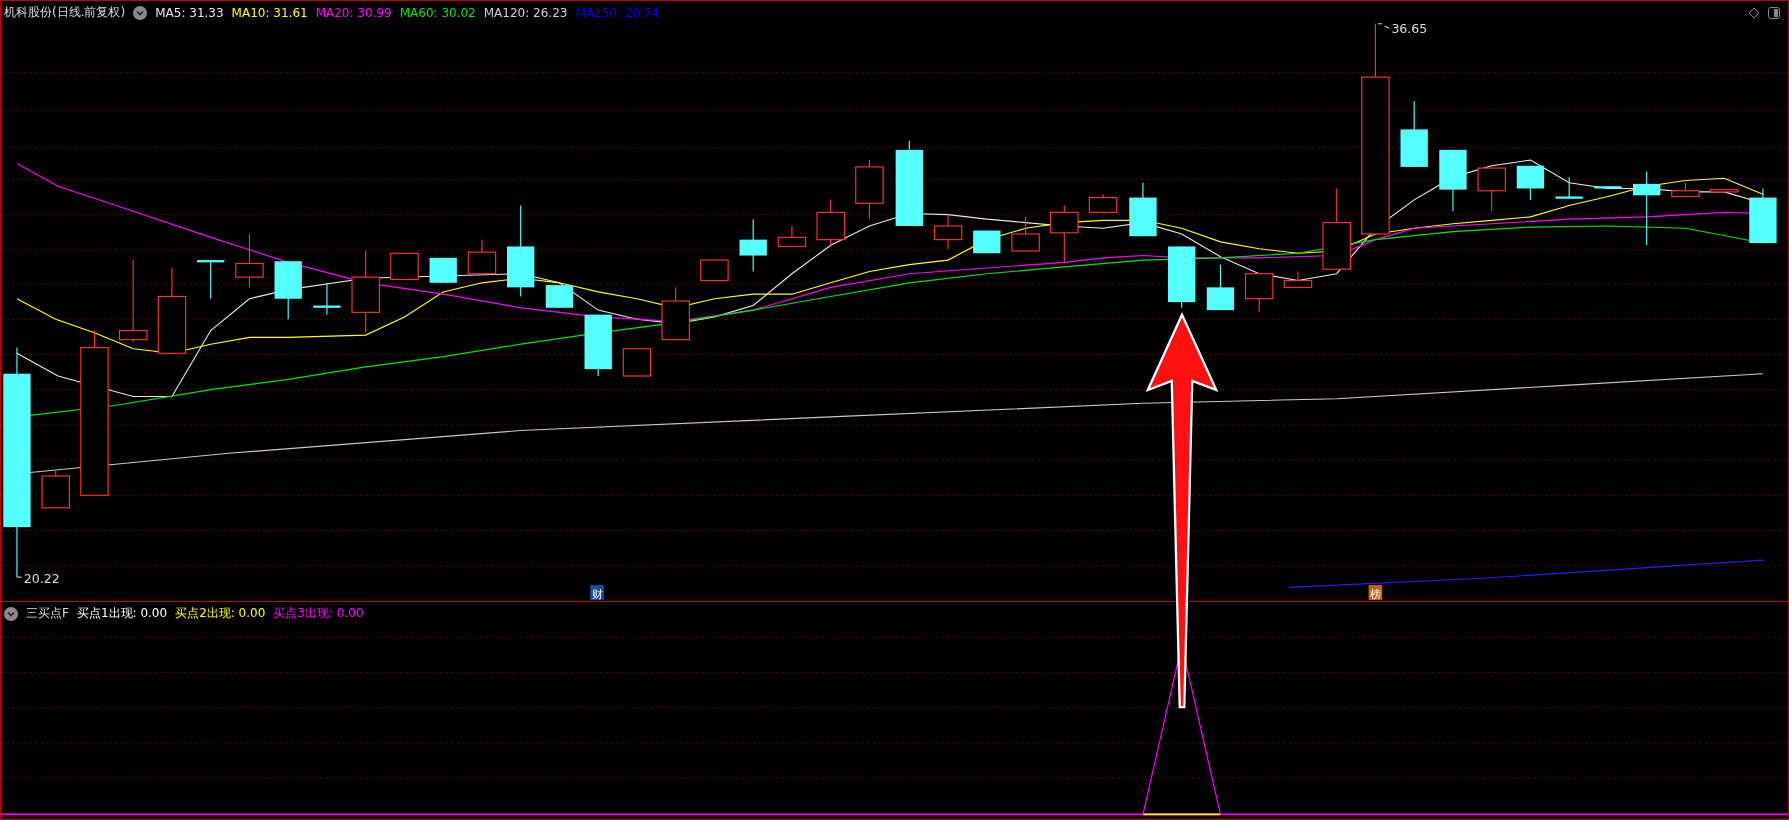 This screenshot has height=820, width=1789. What do you see at coordinates (1754, 13) in the screenshot?
I see `diamond-icon` at bounding box center [1754, 13].